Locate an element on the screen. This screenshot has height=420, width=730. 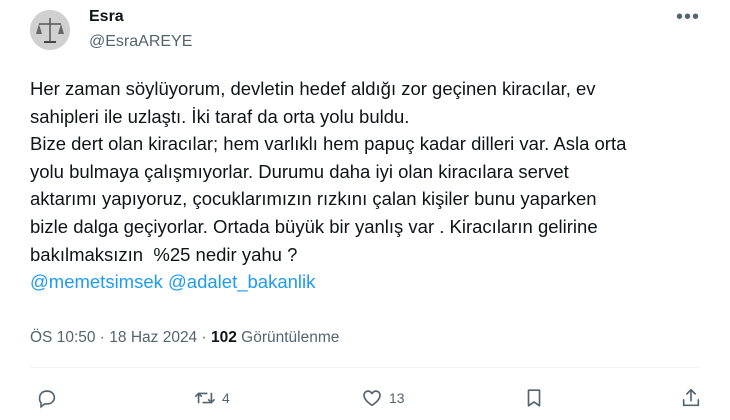
bookmark-button is located at coordinates (534, 398).